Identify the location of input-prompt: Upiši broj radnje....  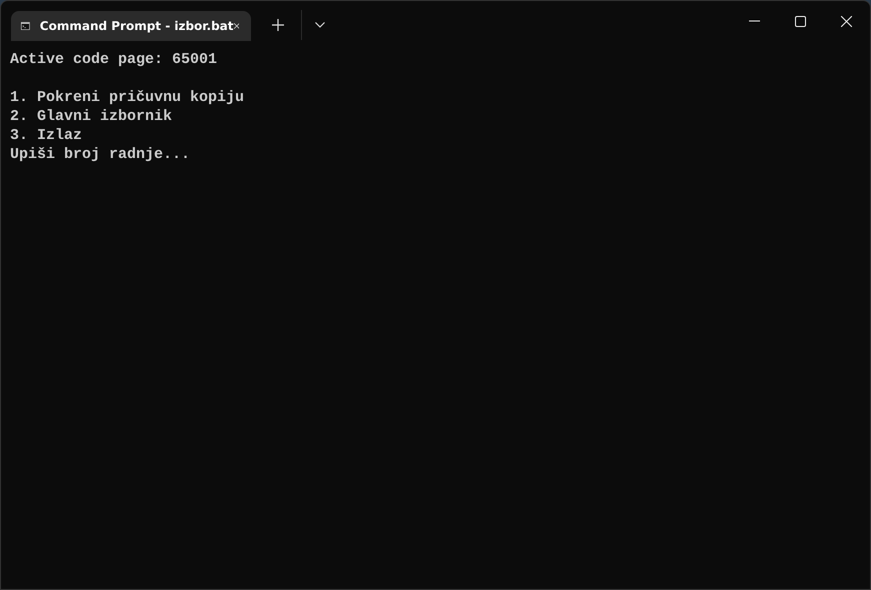
(101, 154).